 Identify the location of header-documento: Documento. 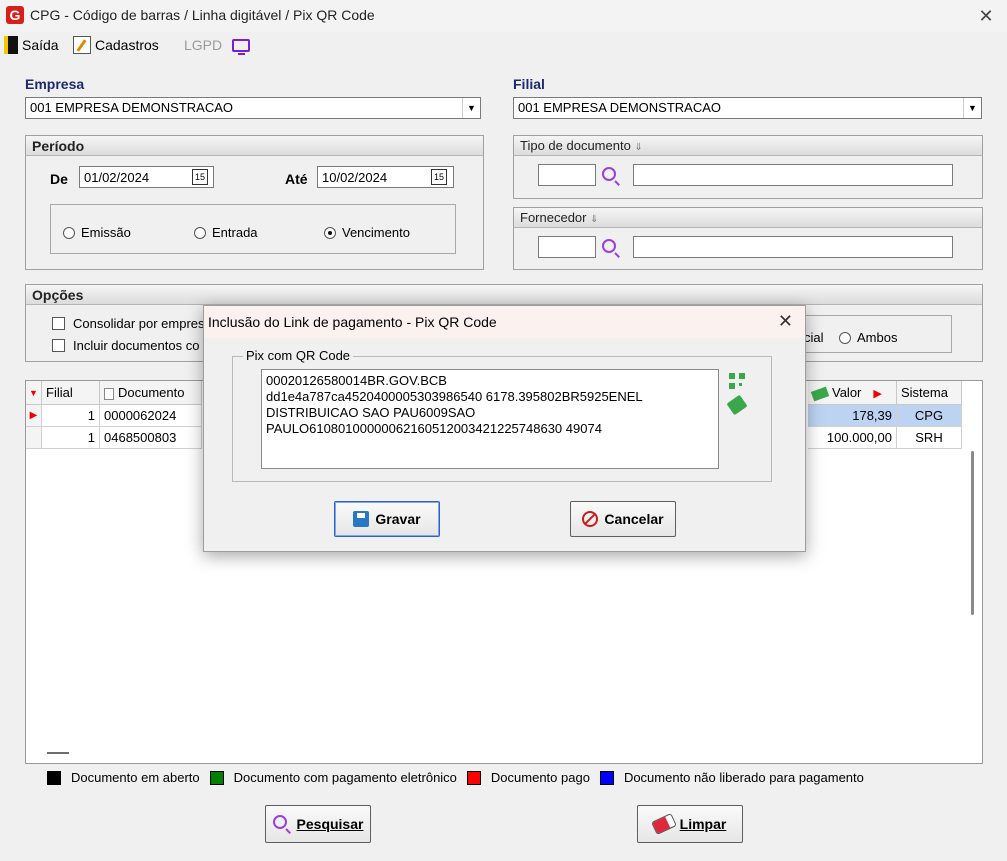
(151, 393).